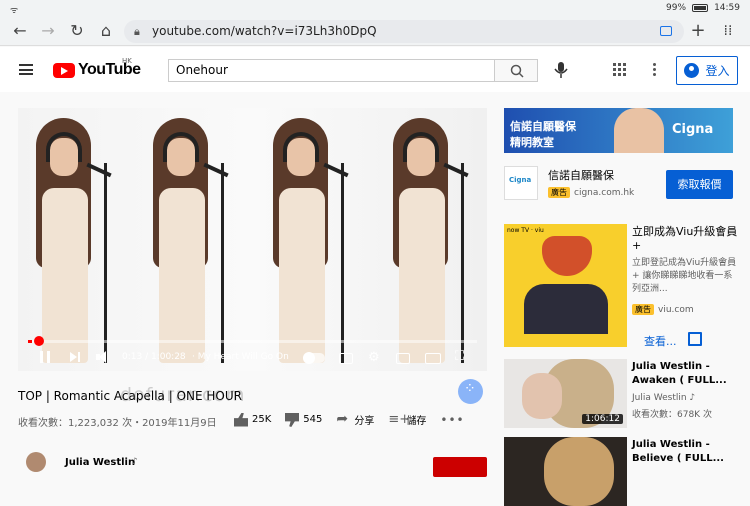 This screenshot has width=750, height=506. I want to click on recommendation-channel: Julia Westlin ♪, so click(664, 398).